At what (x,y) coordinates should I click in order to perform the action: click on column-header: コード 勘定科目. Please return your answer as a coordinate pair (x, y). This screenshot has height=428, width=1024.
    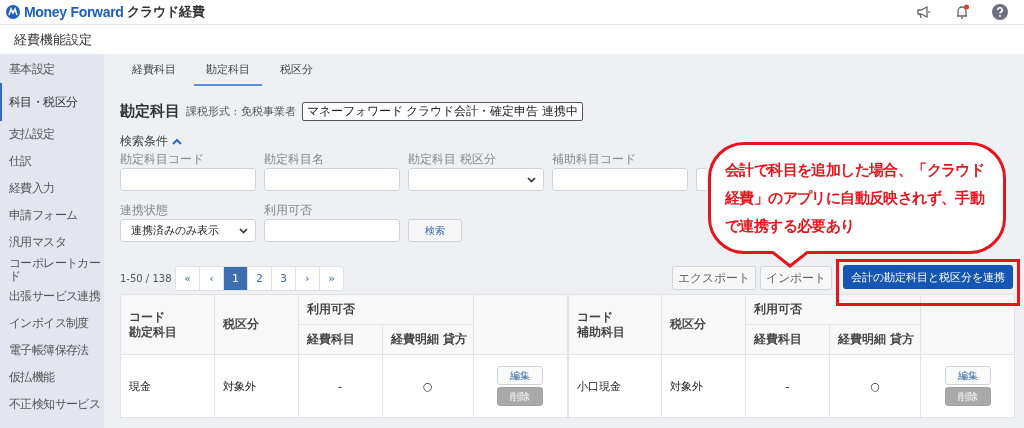
    Looking at the image, I should click on (167, 324).